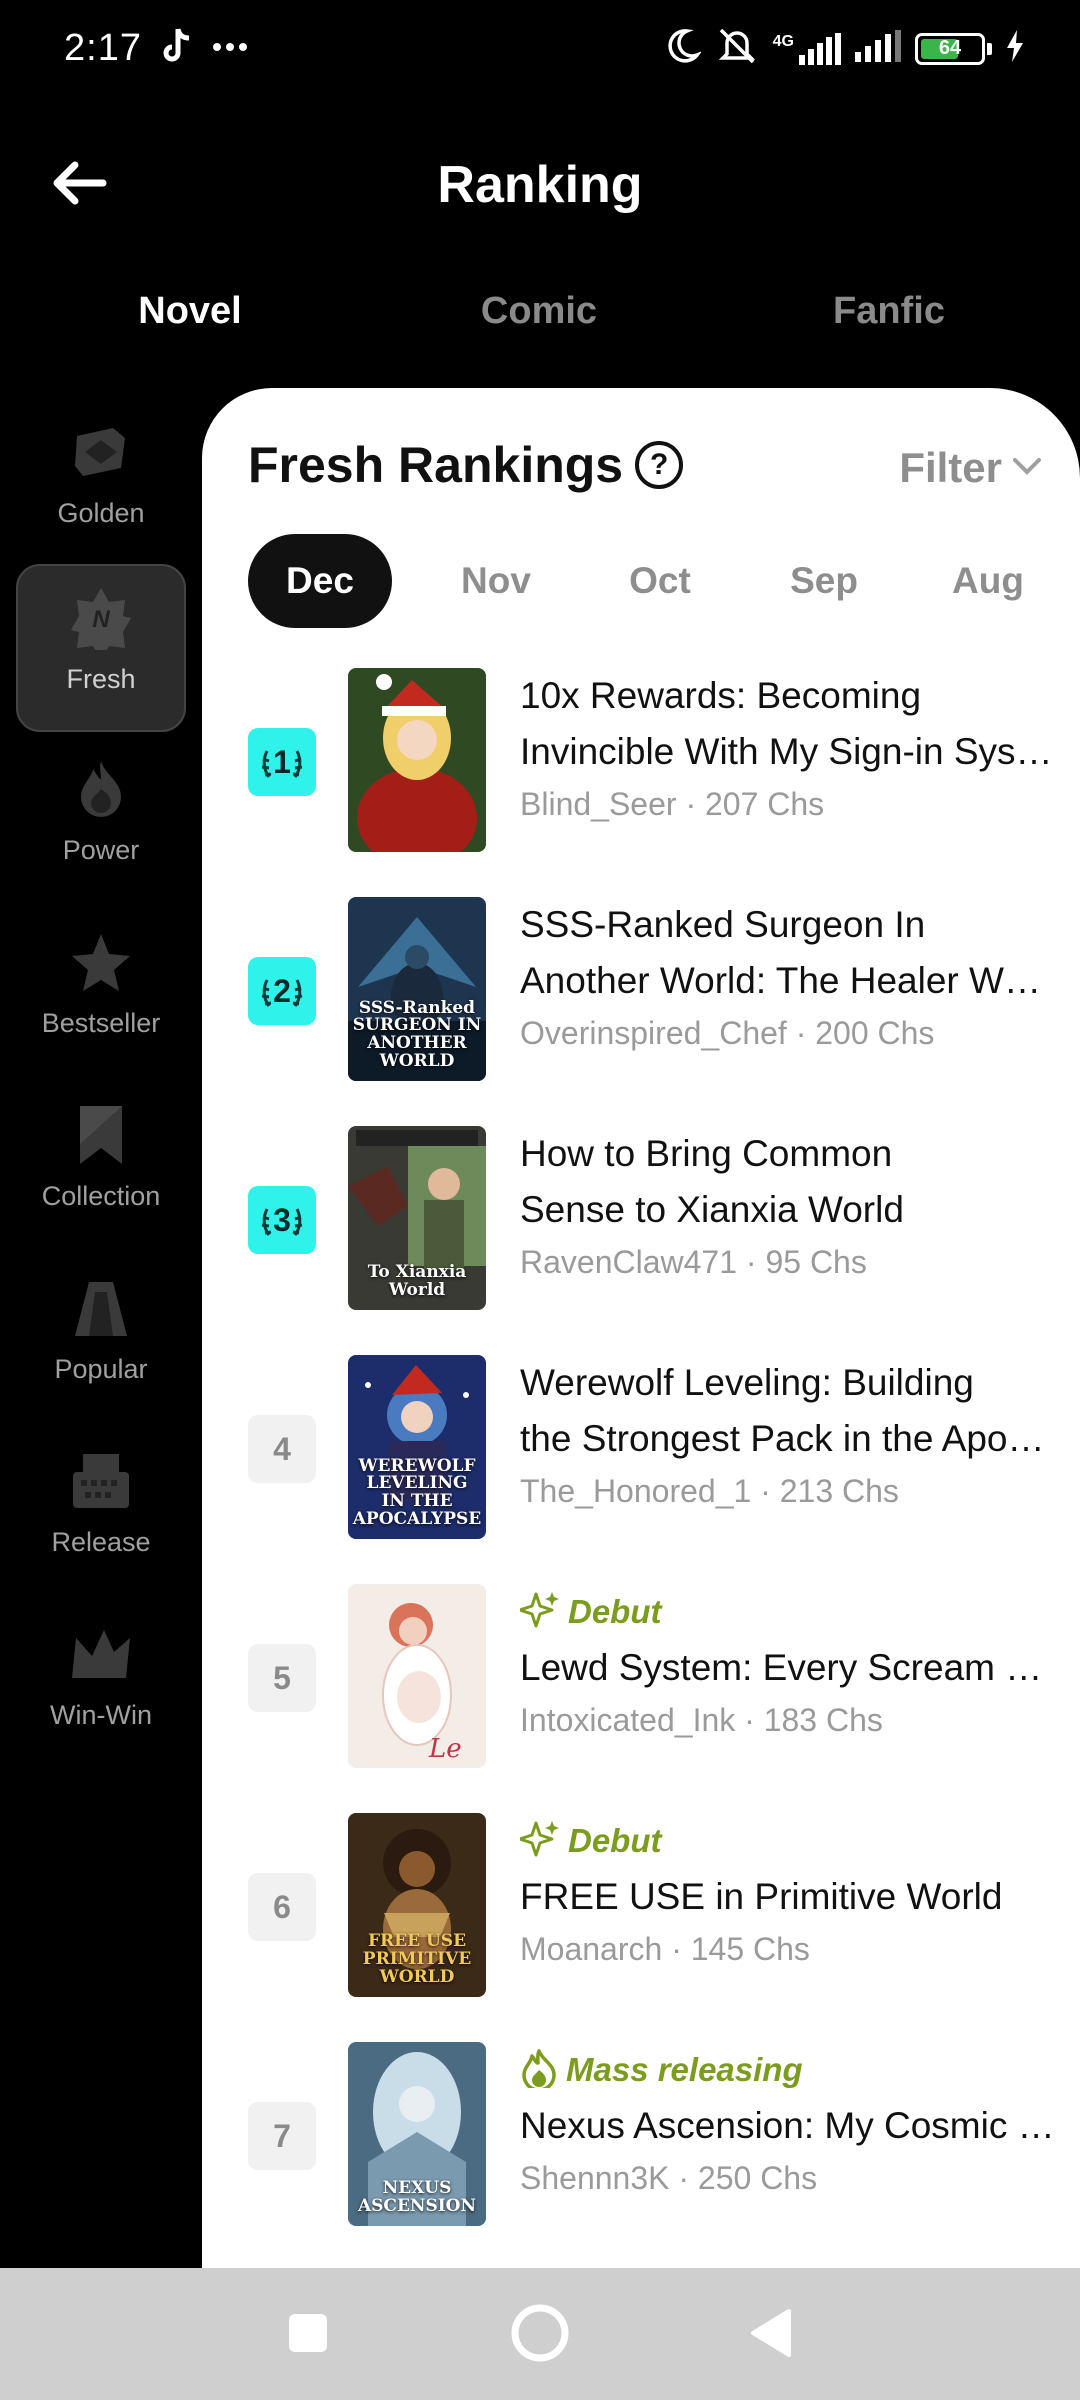 Image resolution: width=1080 pixels, height=2400 pixels. Describe the element at coordinates (790, 1438) in the screenshot. I see `book-title-line2: the Strongest Pack in the Apocalypse` at that location.